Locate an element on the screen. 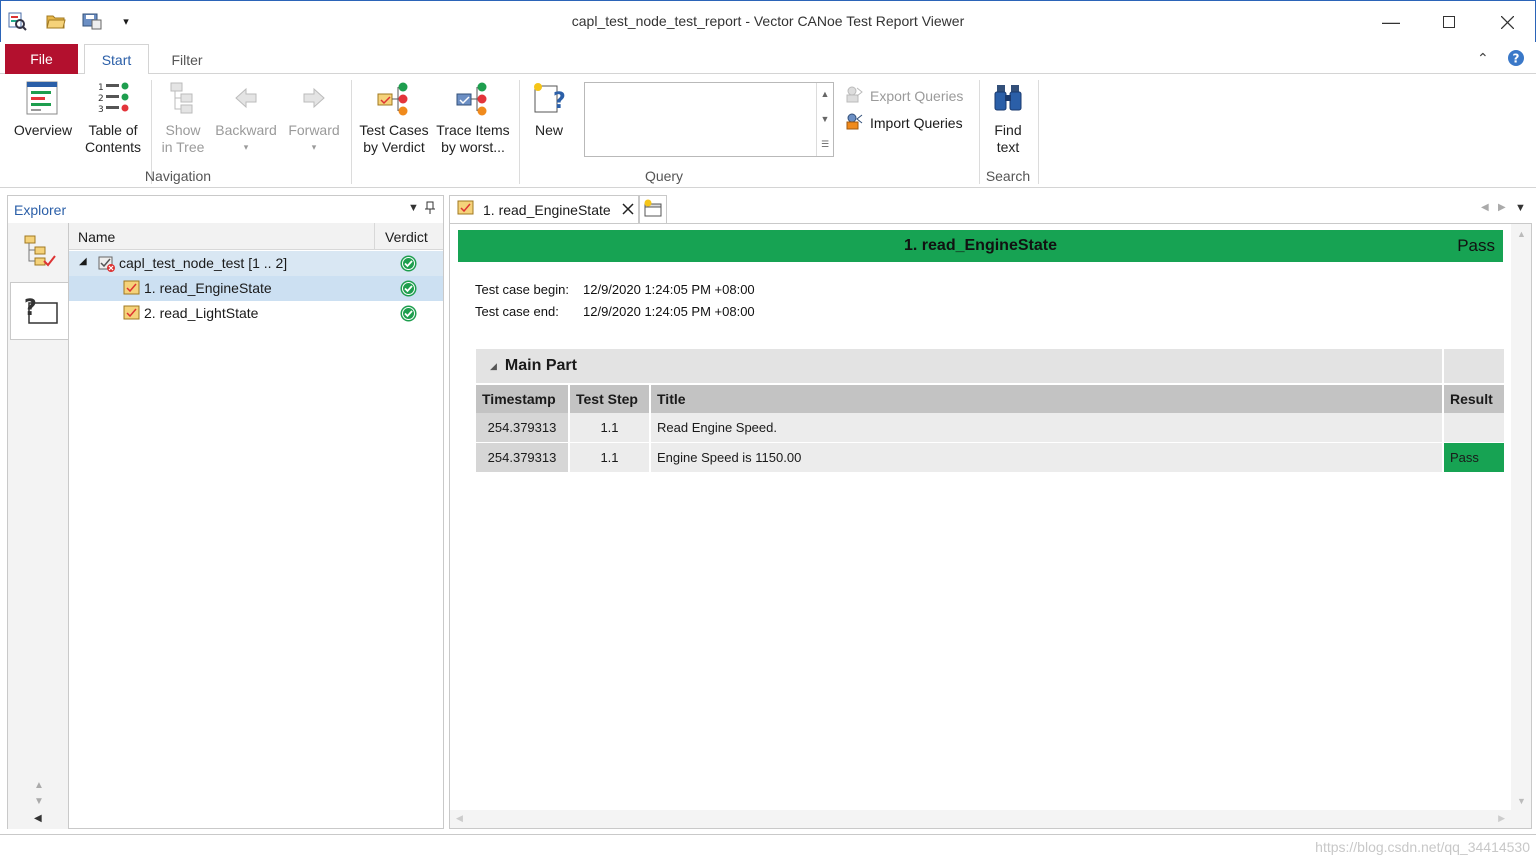  main-part-section: ◢ Main Part is located at coordinates (990, 366).